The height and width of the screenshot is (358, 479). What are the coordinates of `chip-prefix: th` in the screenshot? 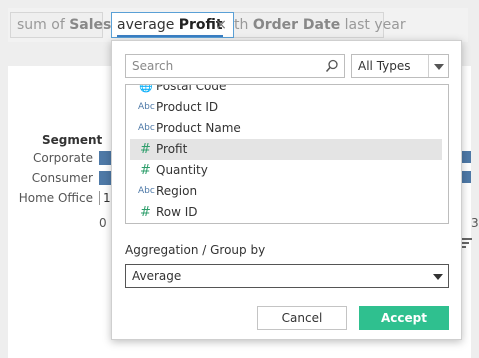 It's located at (241, 25).